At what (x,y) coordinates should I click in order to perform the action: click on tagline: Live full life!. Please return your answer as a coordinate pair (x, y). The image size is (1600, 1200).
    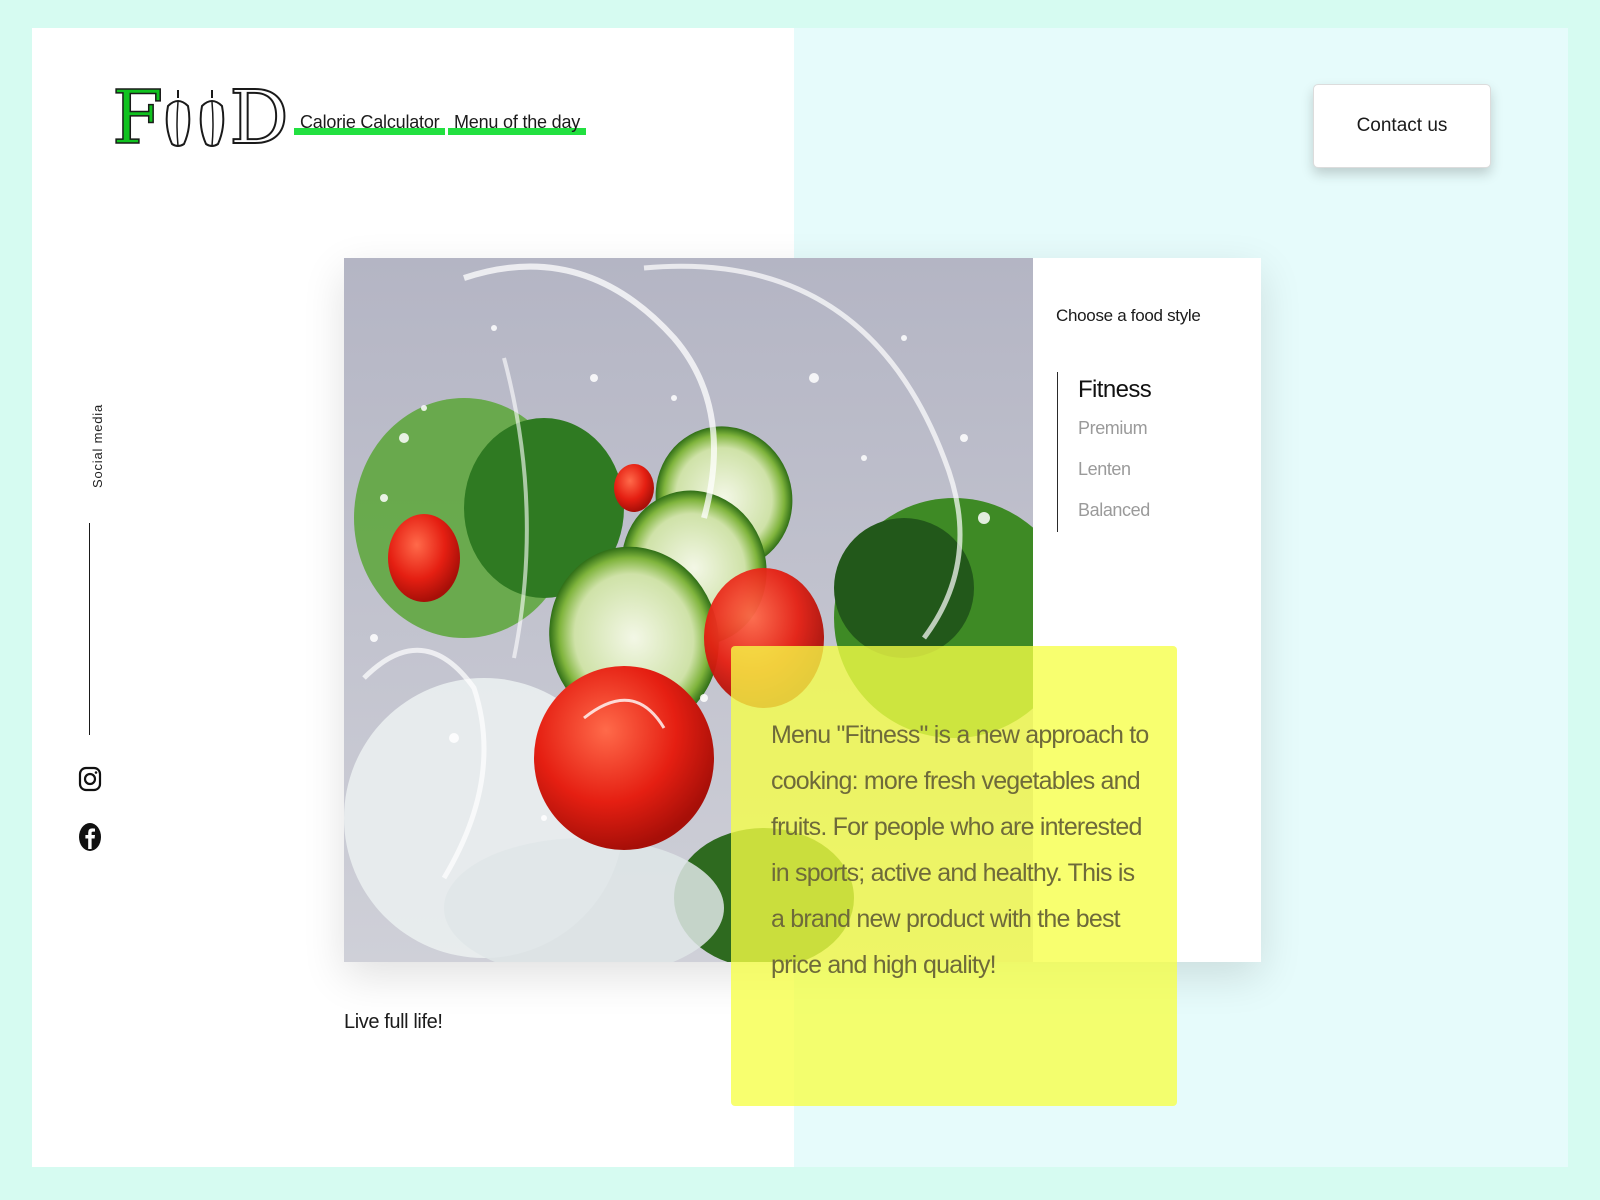
    Looking at the image, I should click on (393, 1022).